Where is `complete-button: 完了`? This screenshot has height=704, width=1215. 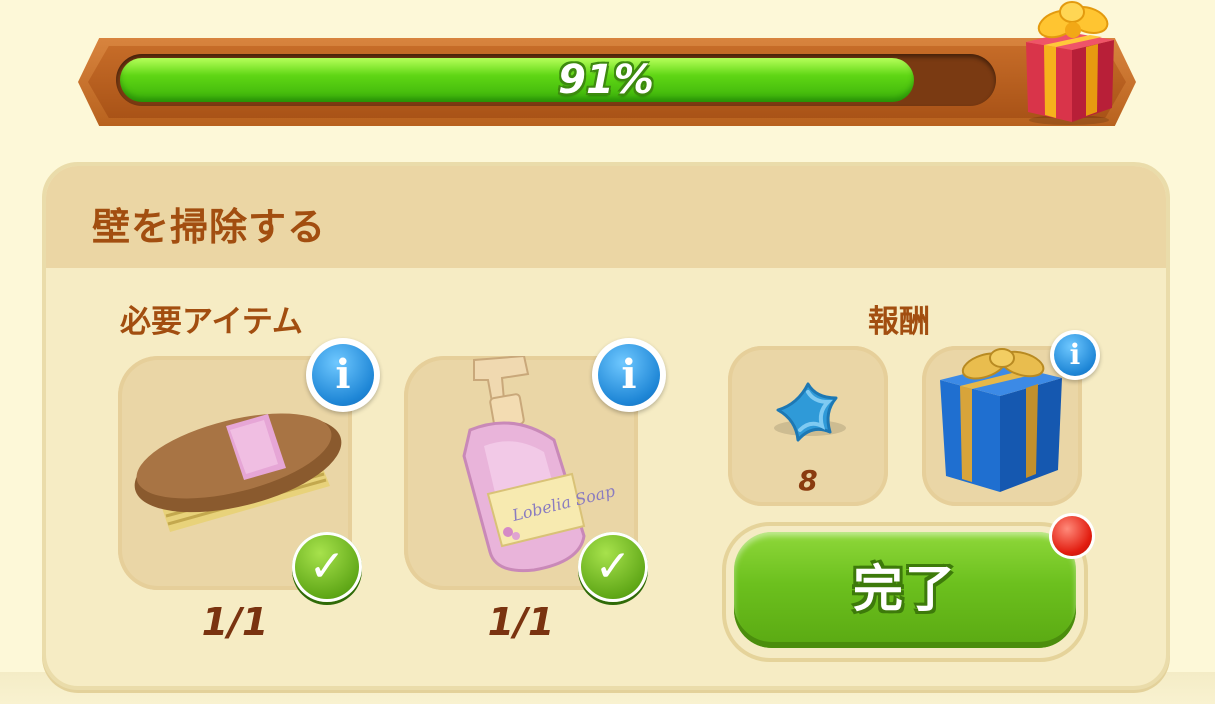
complete-button: 完了 is located at coordinates (905, 592).